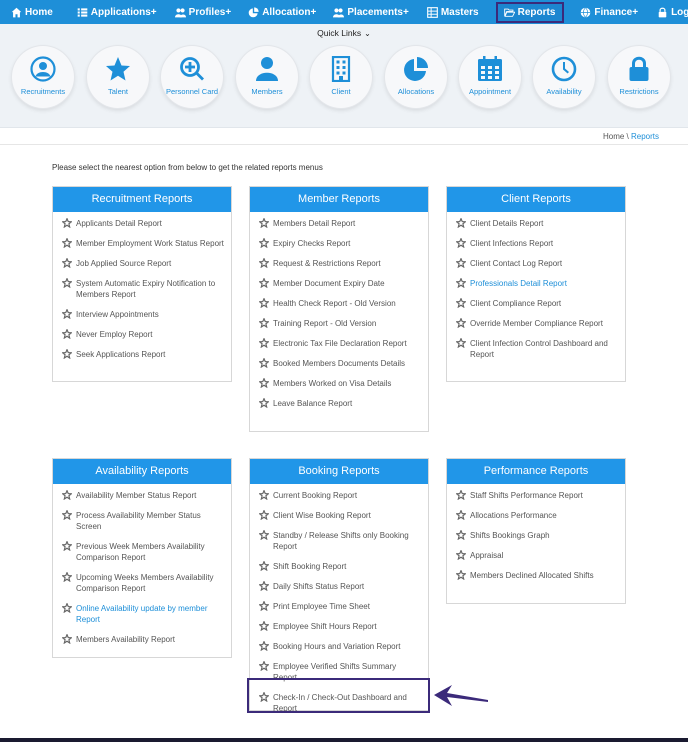 The height and width of the screenshot is (742, 688). Describe the element at coordinates (143, 354) in the screenshot. I see `report-link: Seek Applications Report` at that location.